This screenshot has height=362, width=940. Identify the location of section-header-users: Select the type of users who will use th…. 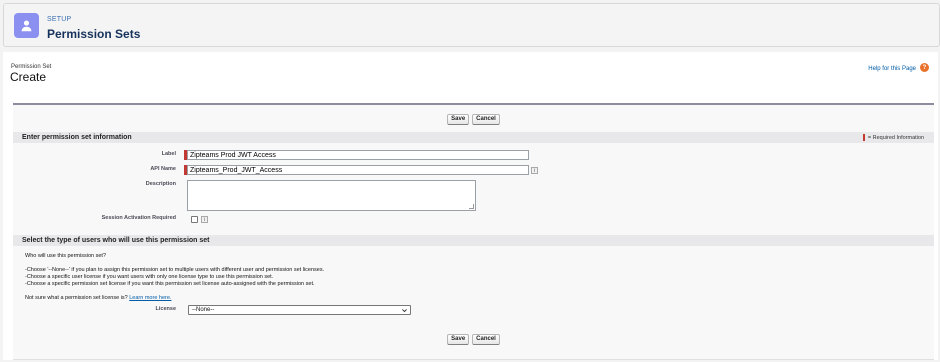
(473, 240).